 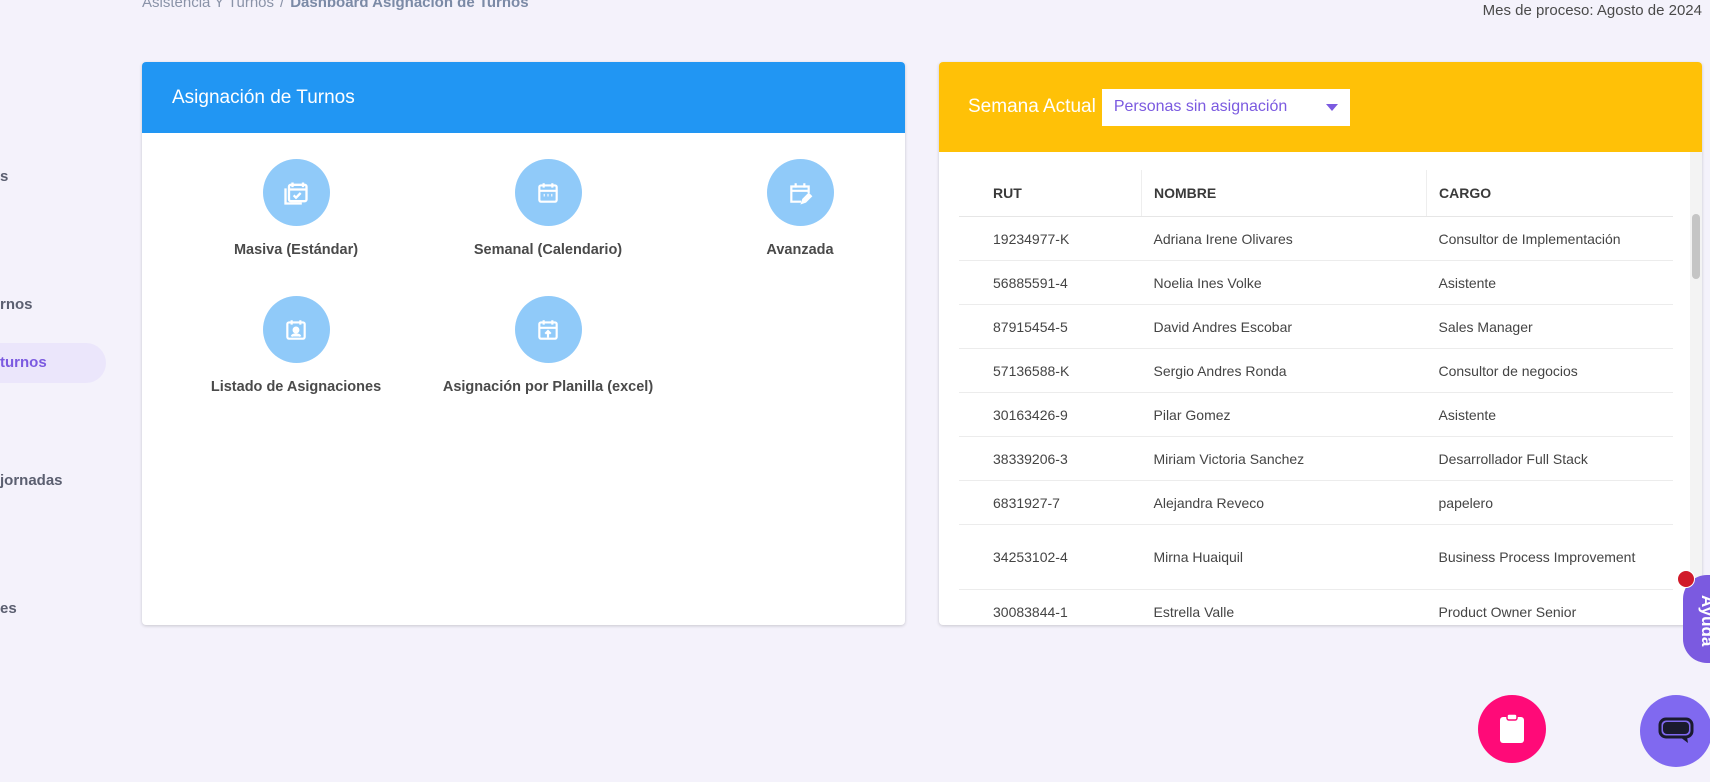 What do you see at coordinates (548, 192) in the screenshot?
I see `calendar-week-icon` at bounding box center [548, 192].